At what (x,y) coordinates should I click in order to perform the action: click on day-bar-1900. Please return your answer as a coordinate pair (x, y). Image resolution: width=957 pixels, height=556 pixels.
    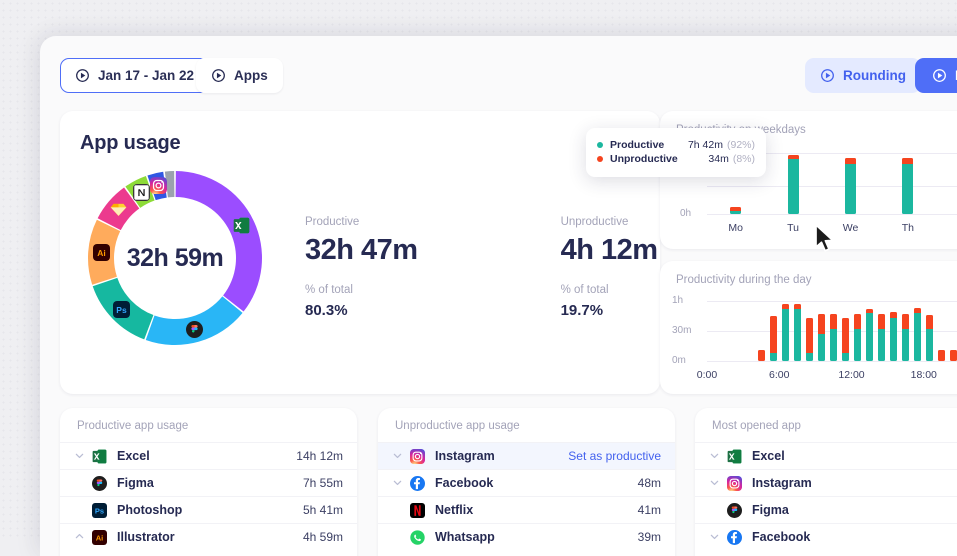
    Looking at the image, I should click on (942, 355).